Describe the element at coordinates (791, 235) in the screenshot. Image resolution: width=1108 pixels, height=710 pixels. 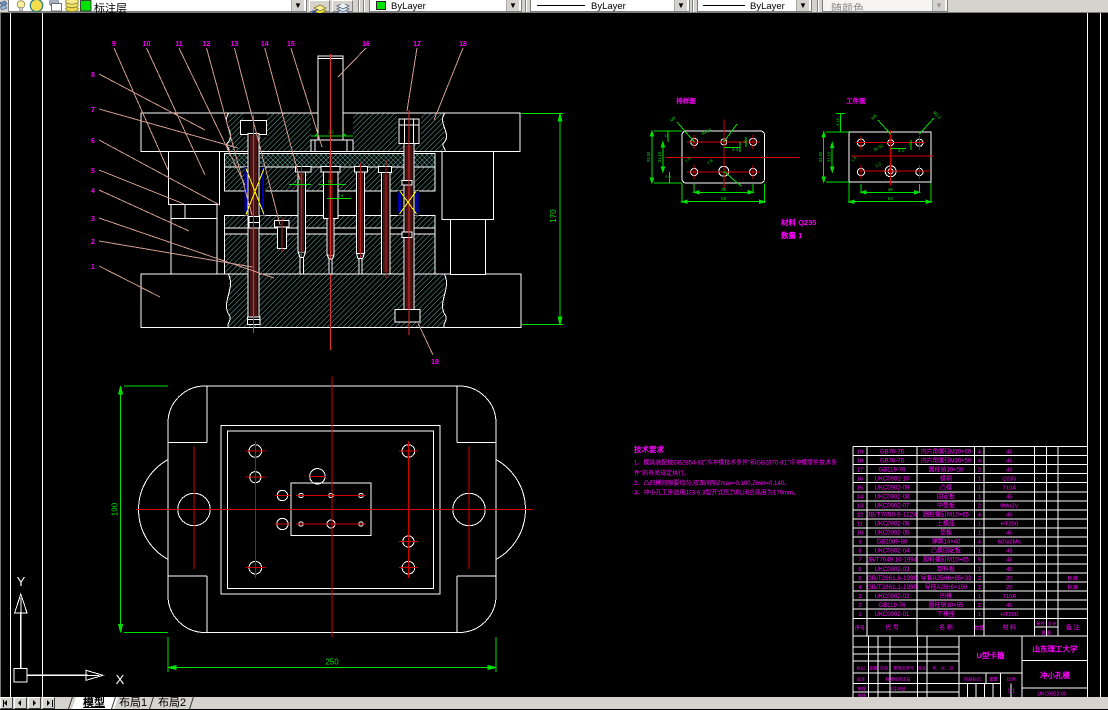
I see `svg-text: 数量 1` at that location.